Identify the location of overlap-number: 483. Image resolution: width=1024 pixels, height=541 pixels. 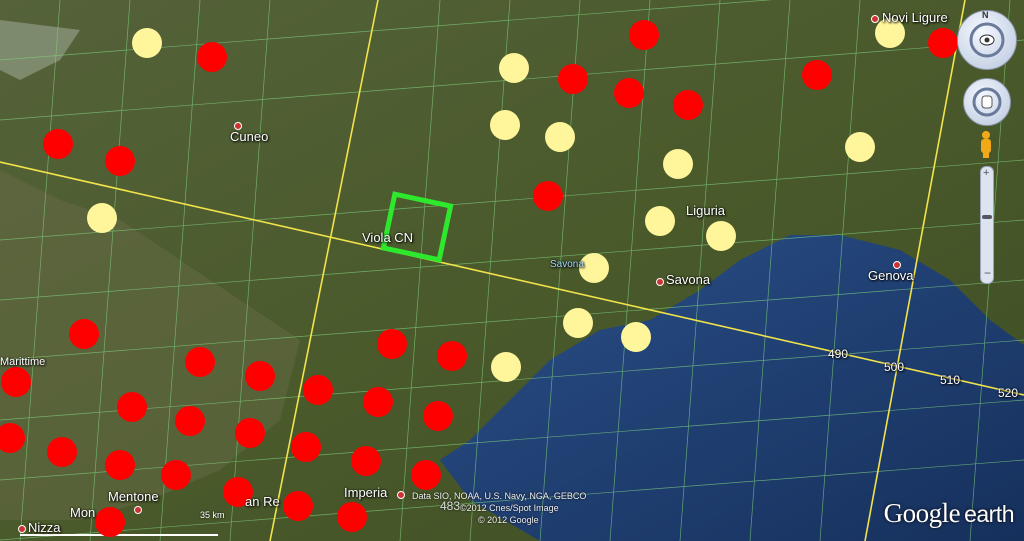
(450, 506).